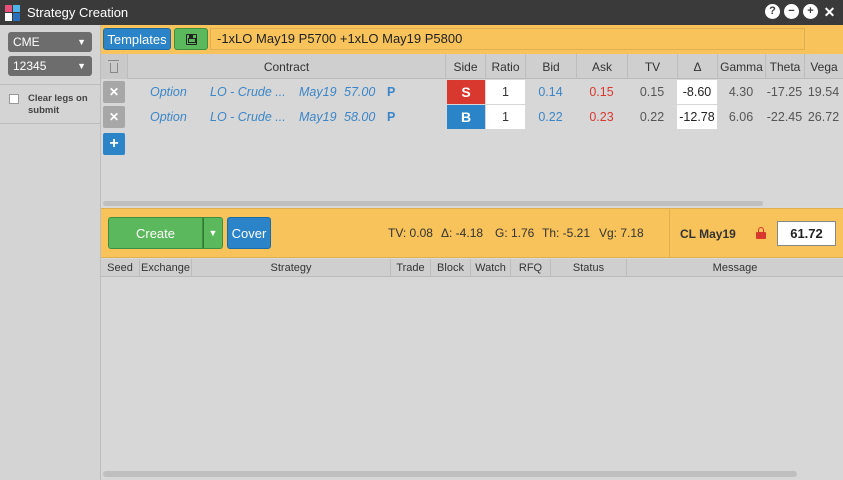 This screenshot has height=480, width=843. I want to click on delete-all-button, so click(114, 66).